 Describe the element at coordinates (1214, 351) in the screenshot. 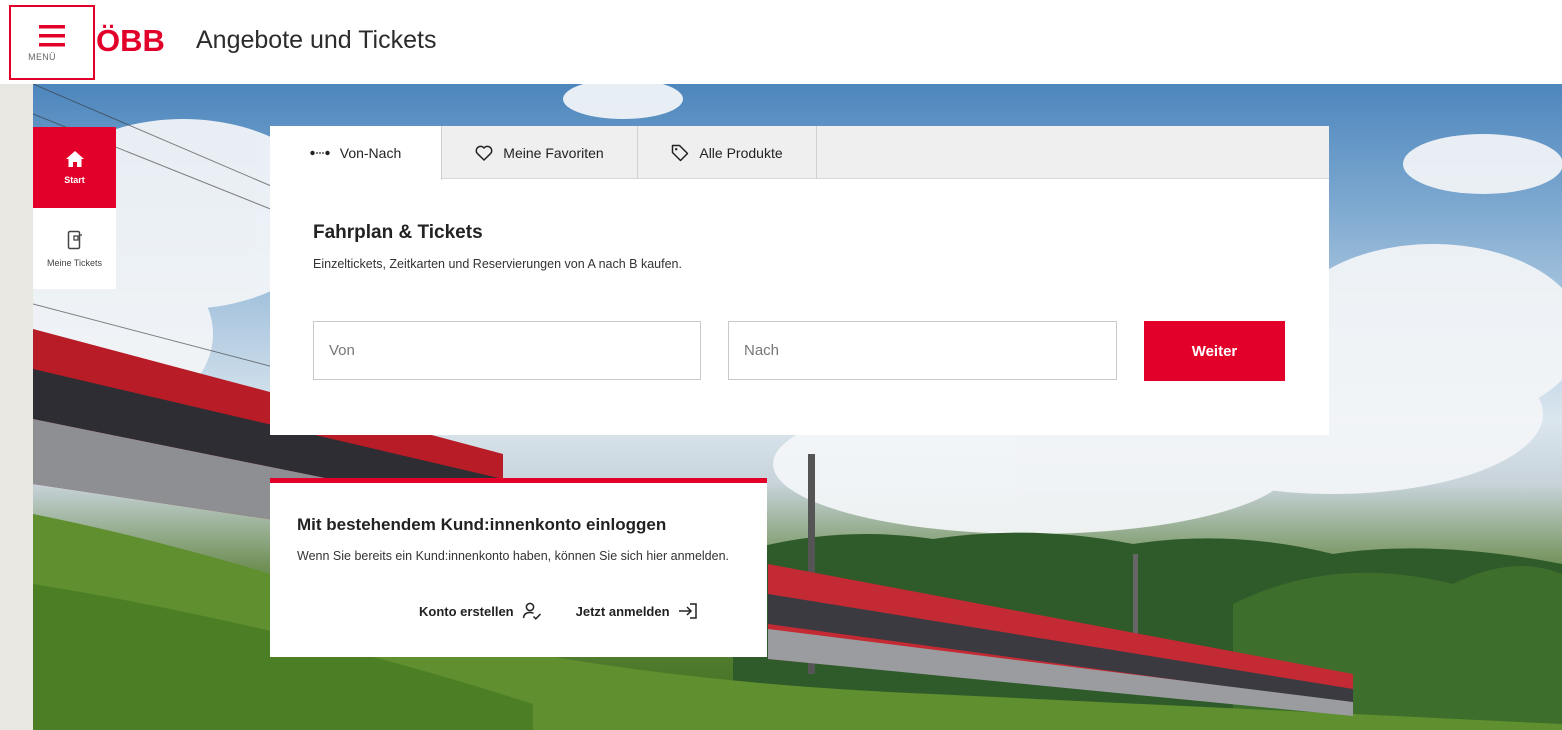

I see `weiter-button: Weiter` at that location.